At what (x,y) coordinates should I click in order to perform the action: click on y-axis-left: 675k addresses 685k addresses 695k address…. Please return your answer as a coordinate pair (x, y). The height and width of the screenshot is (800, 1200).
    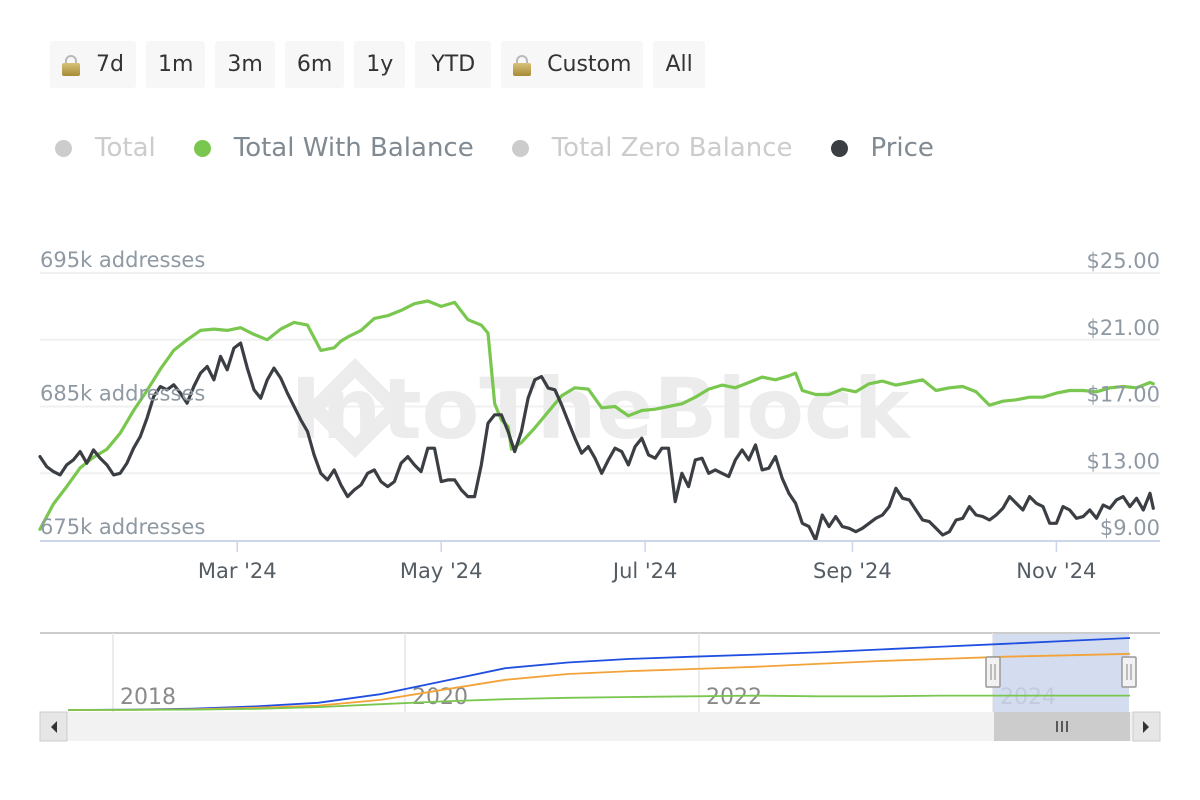
    Looking at the image, I should click on (122, 393).